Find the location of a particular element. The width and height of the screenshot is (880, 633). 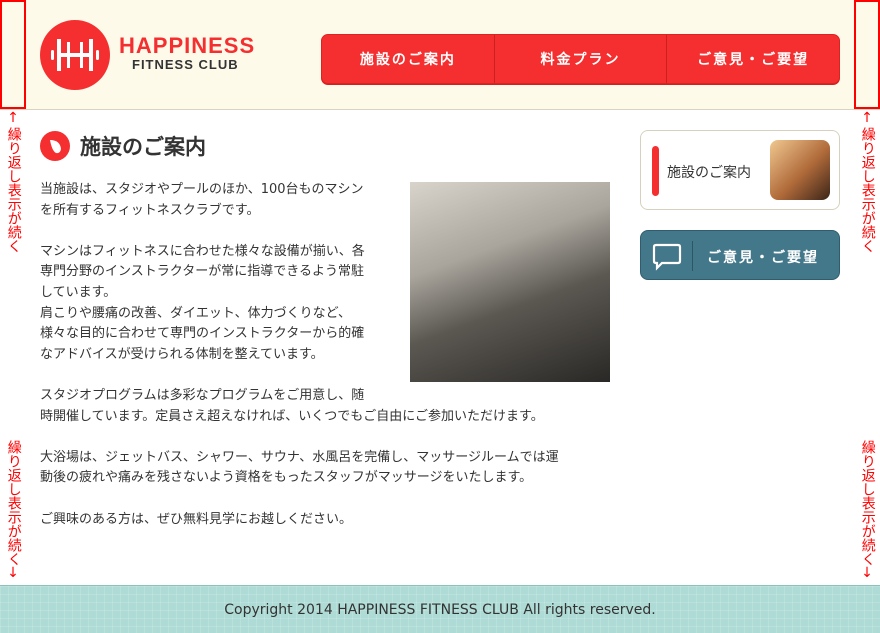

logo-subtitle: FITNESS CLUB is located at coordinates (185, 64).